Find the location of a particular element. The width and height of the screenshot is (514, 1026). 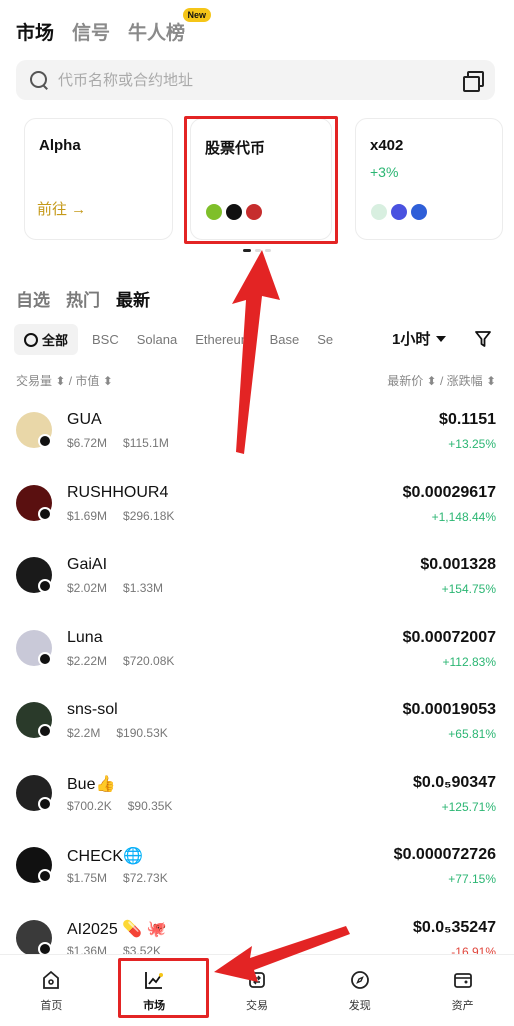

card-x402: x402 +3% is located at coordinates (429, 179).